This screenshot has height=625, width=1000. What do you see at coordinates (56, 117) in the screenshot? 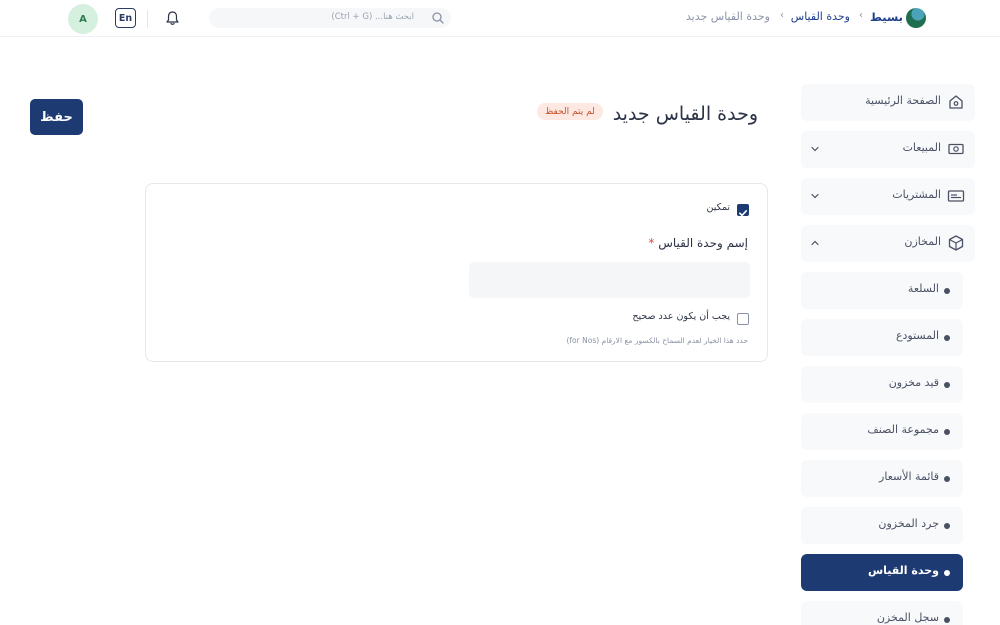
I see `save-button: حفظ` at bounding box center [56, 117].